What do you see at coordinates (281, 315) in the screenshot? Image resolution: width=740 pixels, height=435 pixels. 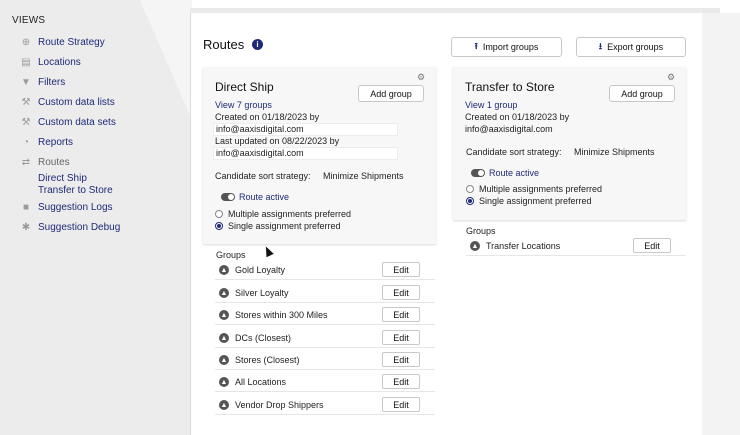 I see `group-name: Stores within 300 Miles` at bounding box center [281, 315].